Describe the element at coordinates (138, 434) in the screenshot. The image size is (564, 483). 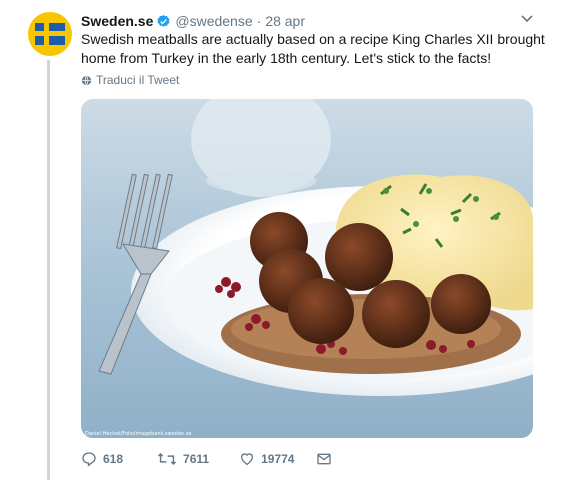
I see `image-credit: Daniel Hecisel/Folio/imagebank.sweden.se` at that location.